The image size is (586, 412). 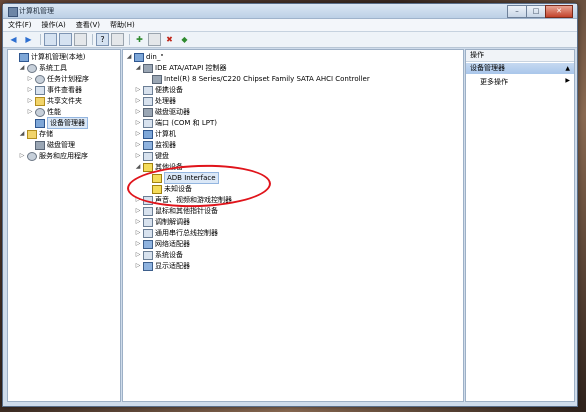 What do you see at coordinates (567, 80) in the screenshot?
I see `submenu-arrow-icon: ▶` at bounding box center [567, 80].